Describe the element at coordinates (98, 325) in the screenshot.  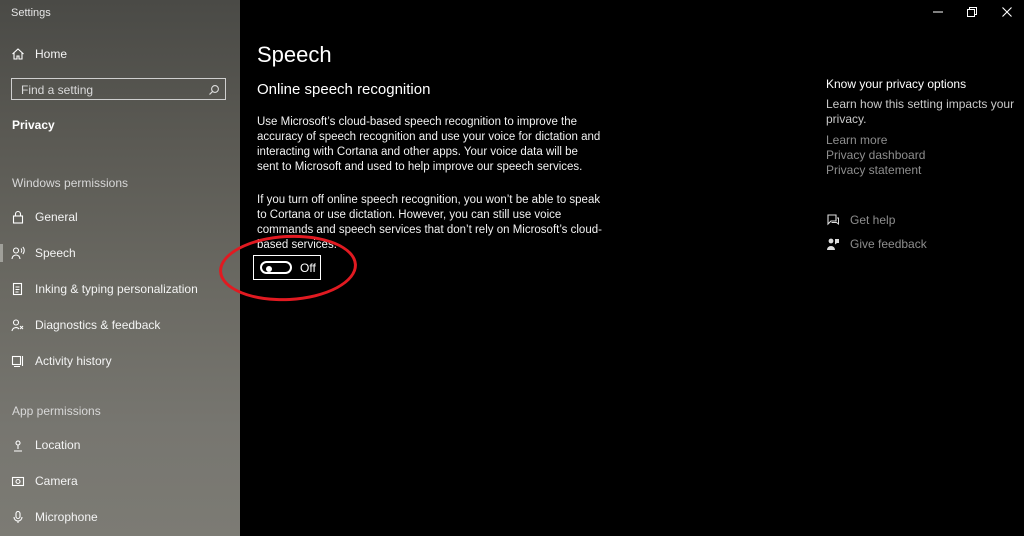
I see `sidebar-item-label: Diagnostics & feedback` at that location.